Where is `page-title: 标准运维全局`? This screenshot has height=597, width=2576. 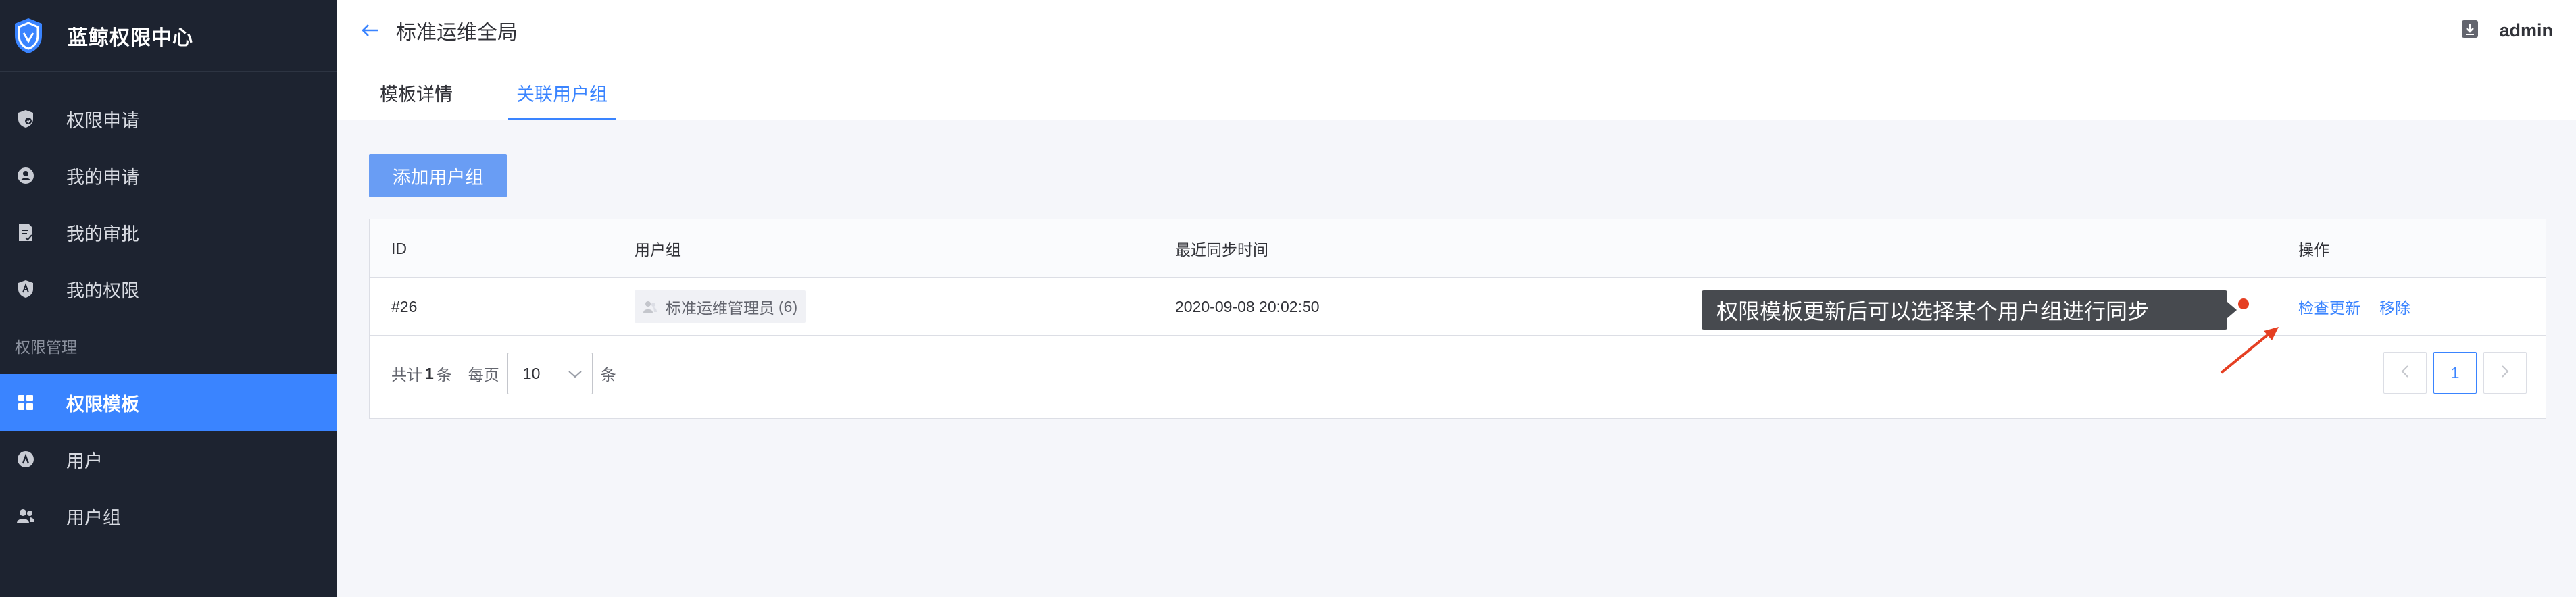 page-title: 标准运维全局 is located at coordinates (457, 33).